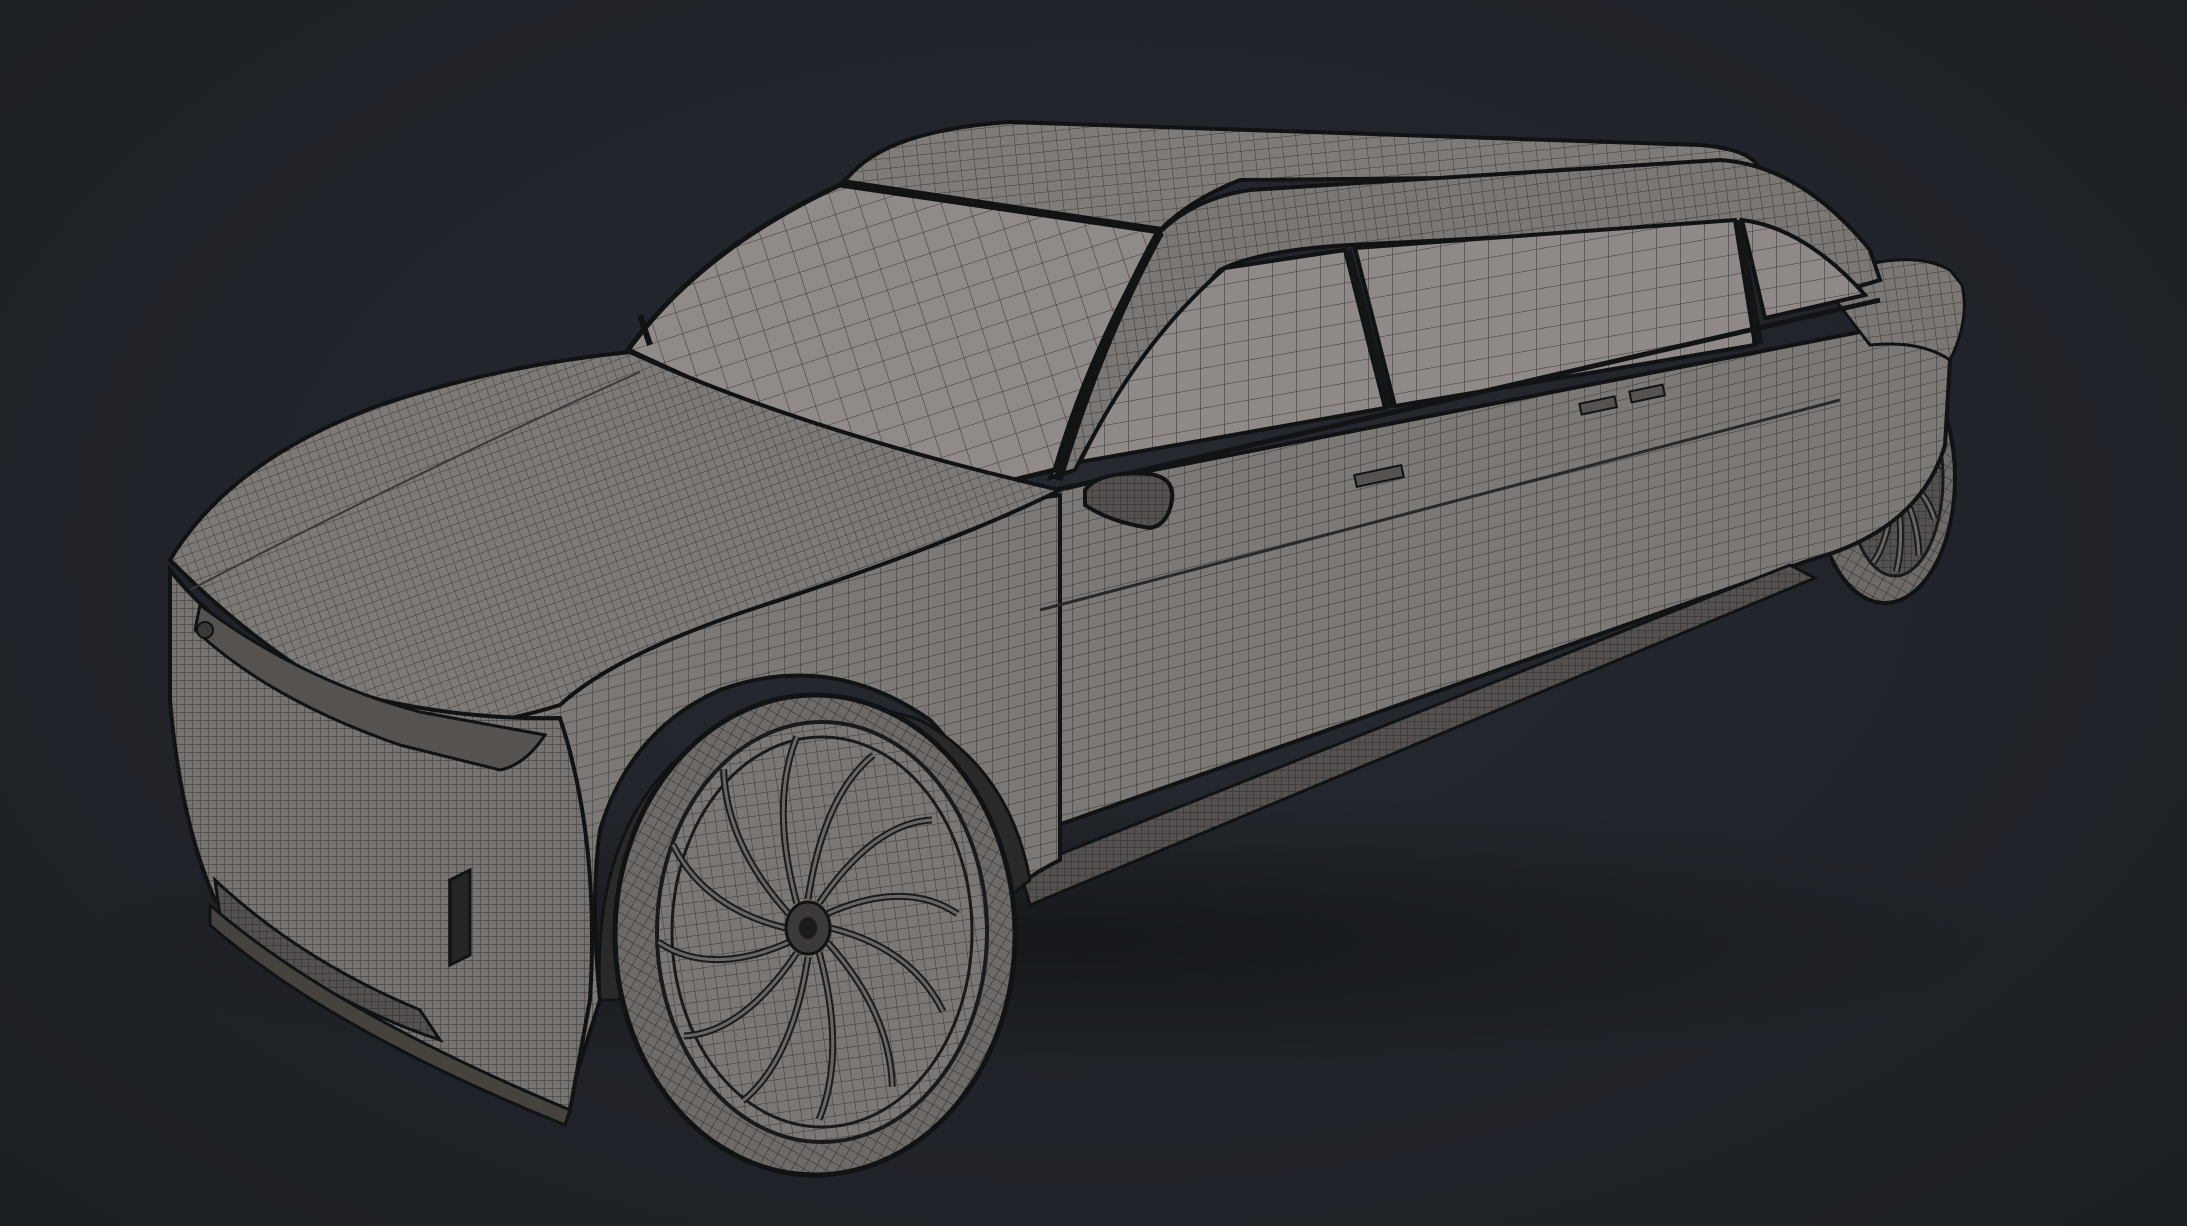 The width and height of the screenshot is (2187, 1226). I want to click on vertical-drl, so click(460, 917).